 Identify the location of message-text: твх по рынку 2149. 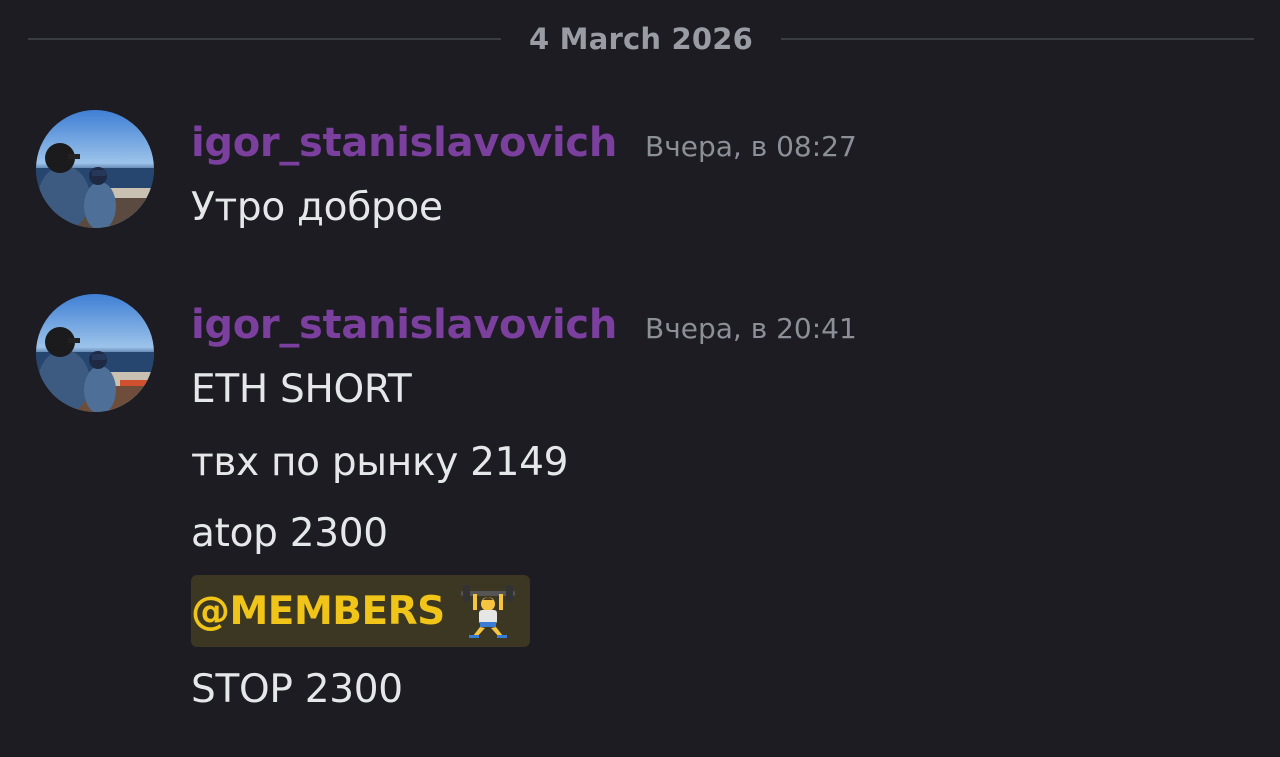
(380, 462).